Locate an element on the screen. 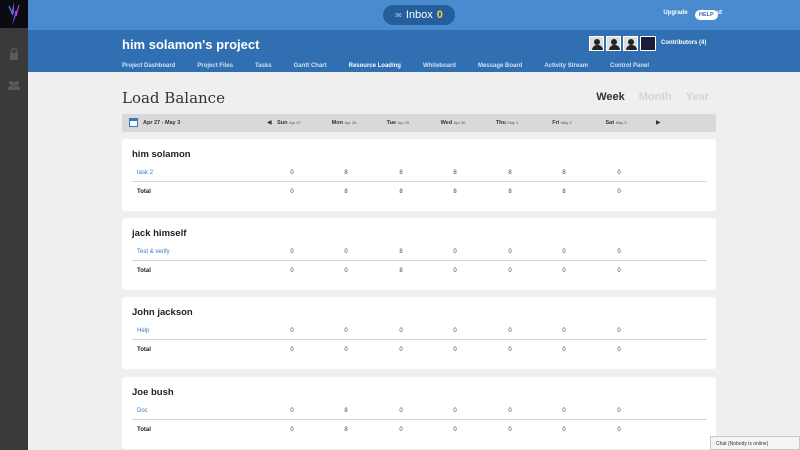  tab-project-files: Project Files is located at coordinates (215, 66).